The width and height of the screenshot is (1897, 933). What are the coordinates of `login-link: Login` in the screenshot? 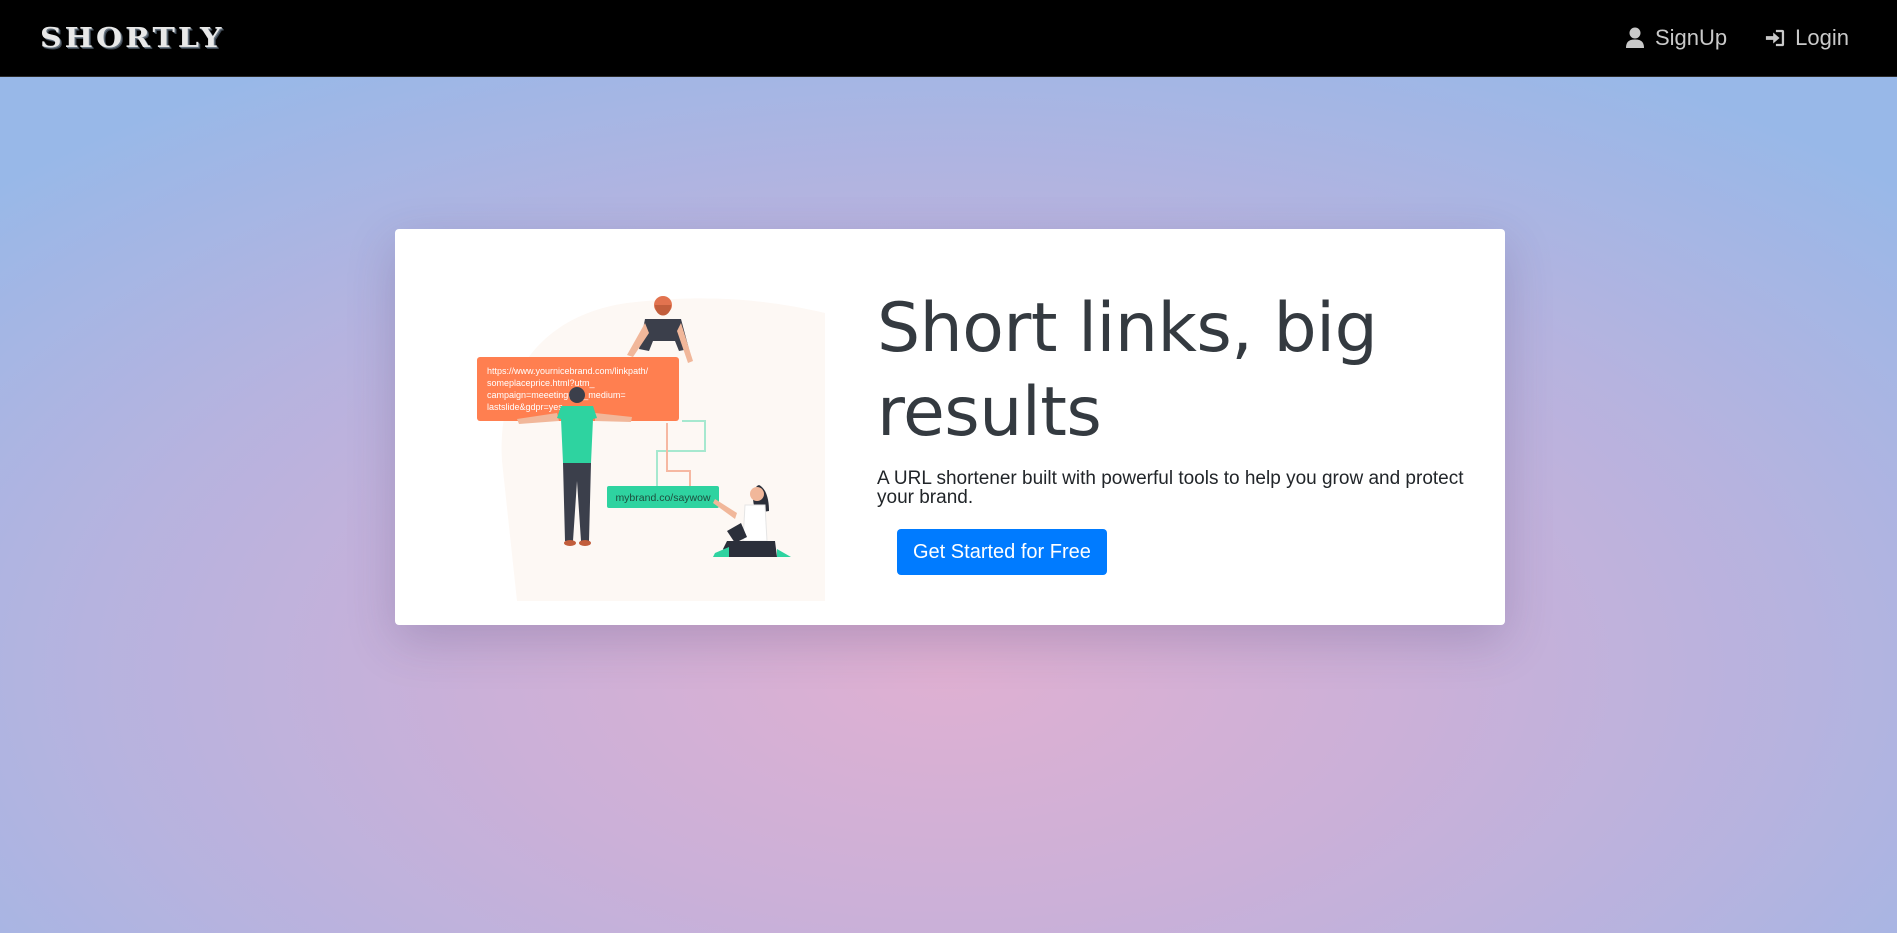 It's located at (1807, 38).